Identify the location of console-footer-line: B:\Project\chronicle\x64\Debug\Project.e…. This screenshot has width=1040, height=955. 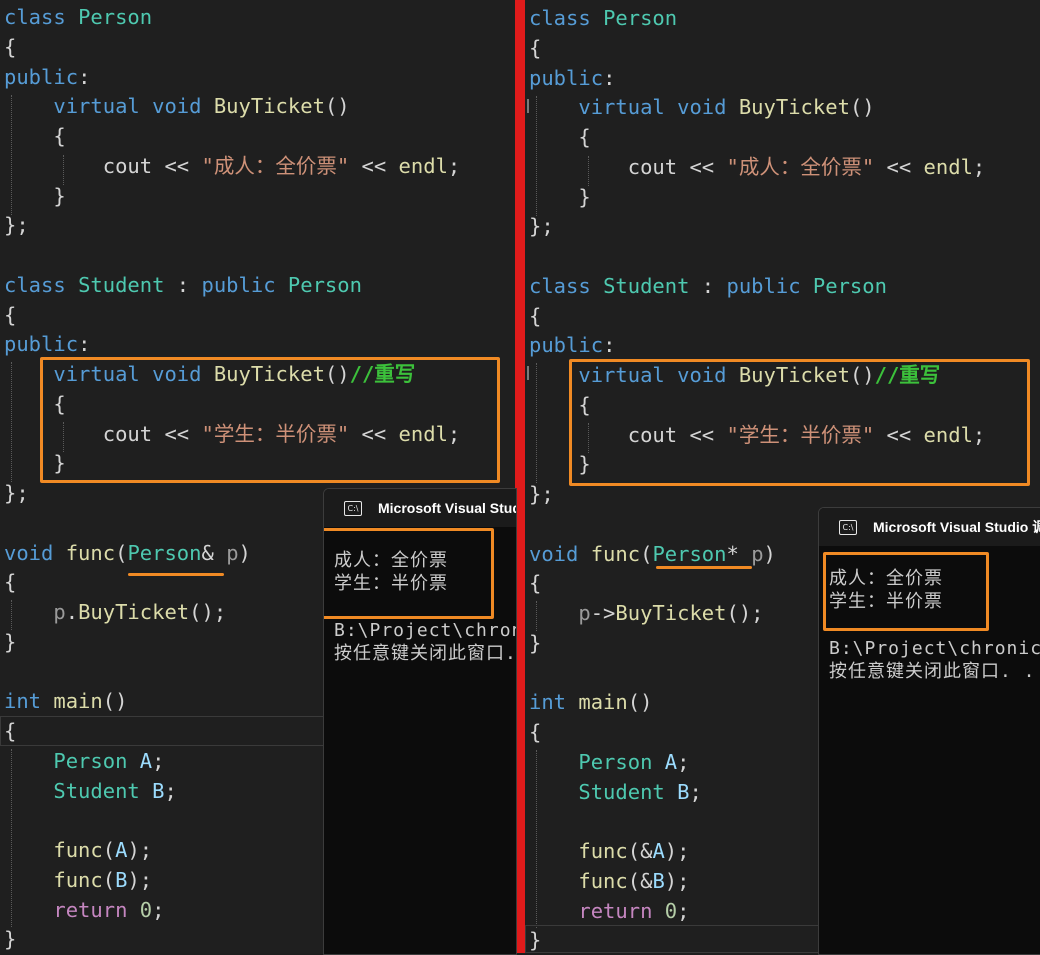
(425, 630).